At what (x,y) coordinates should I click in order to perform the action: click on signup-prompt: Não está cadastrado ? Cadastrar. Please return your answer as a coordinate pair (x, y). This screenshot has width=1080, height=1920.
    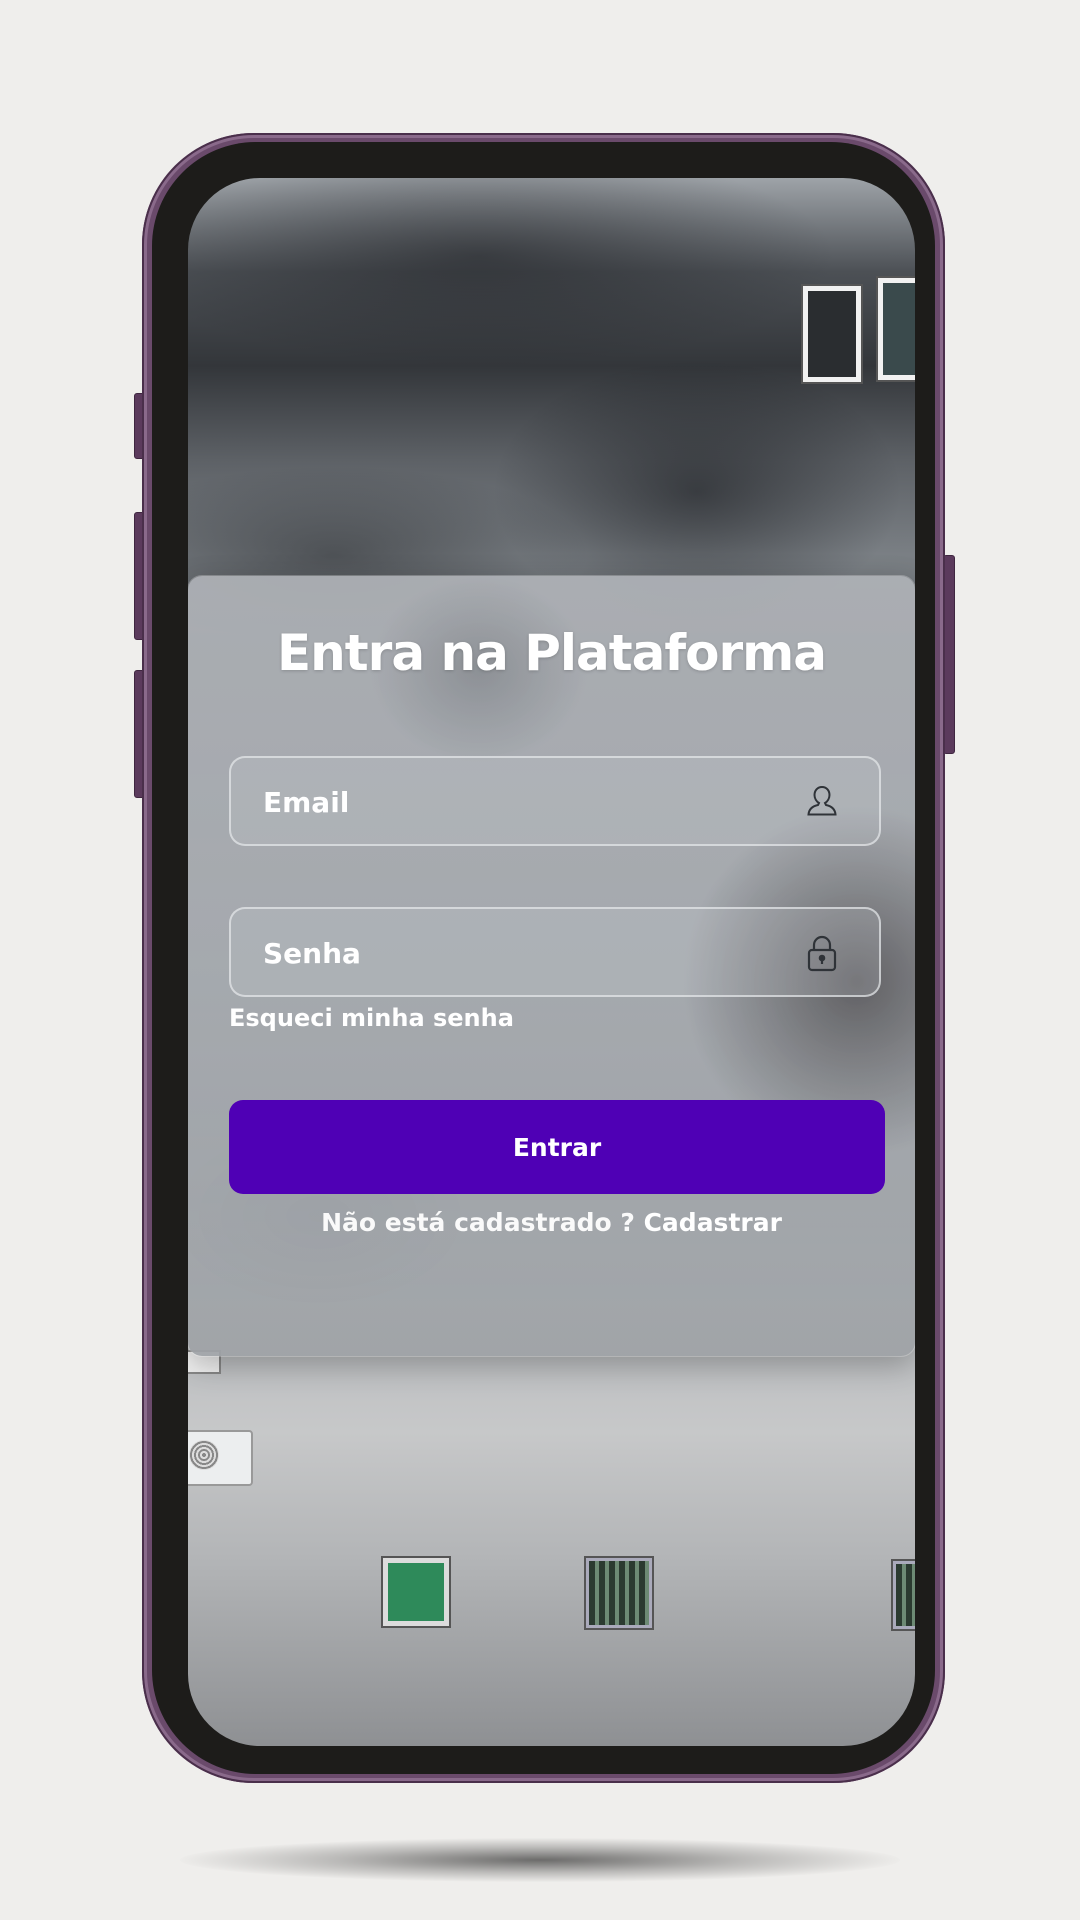
    Looking at the image, I should click on (551, 1222).